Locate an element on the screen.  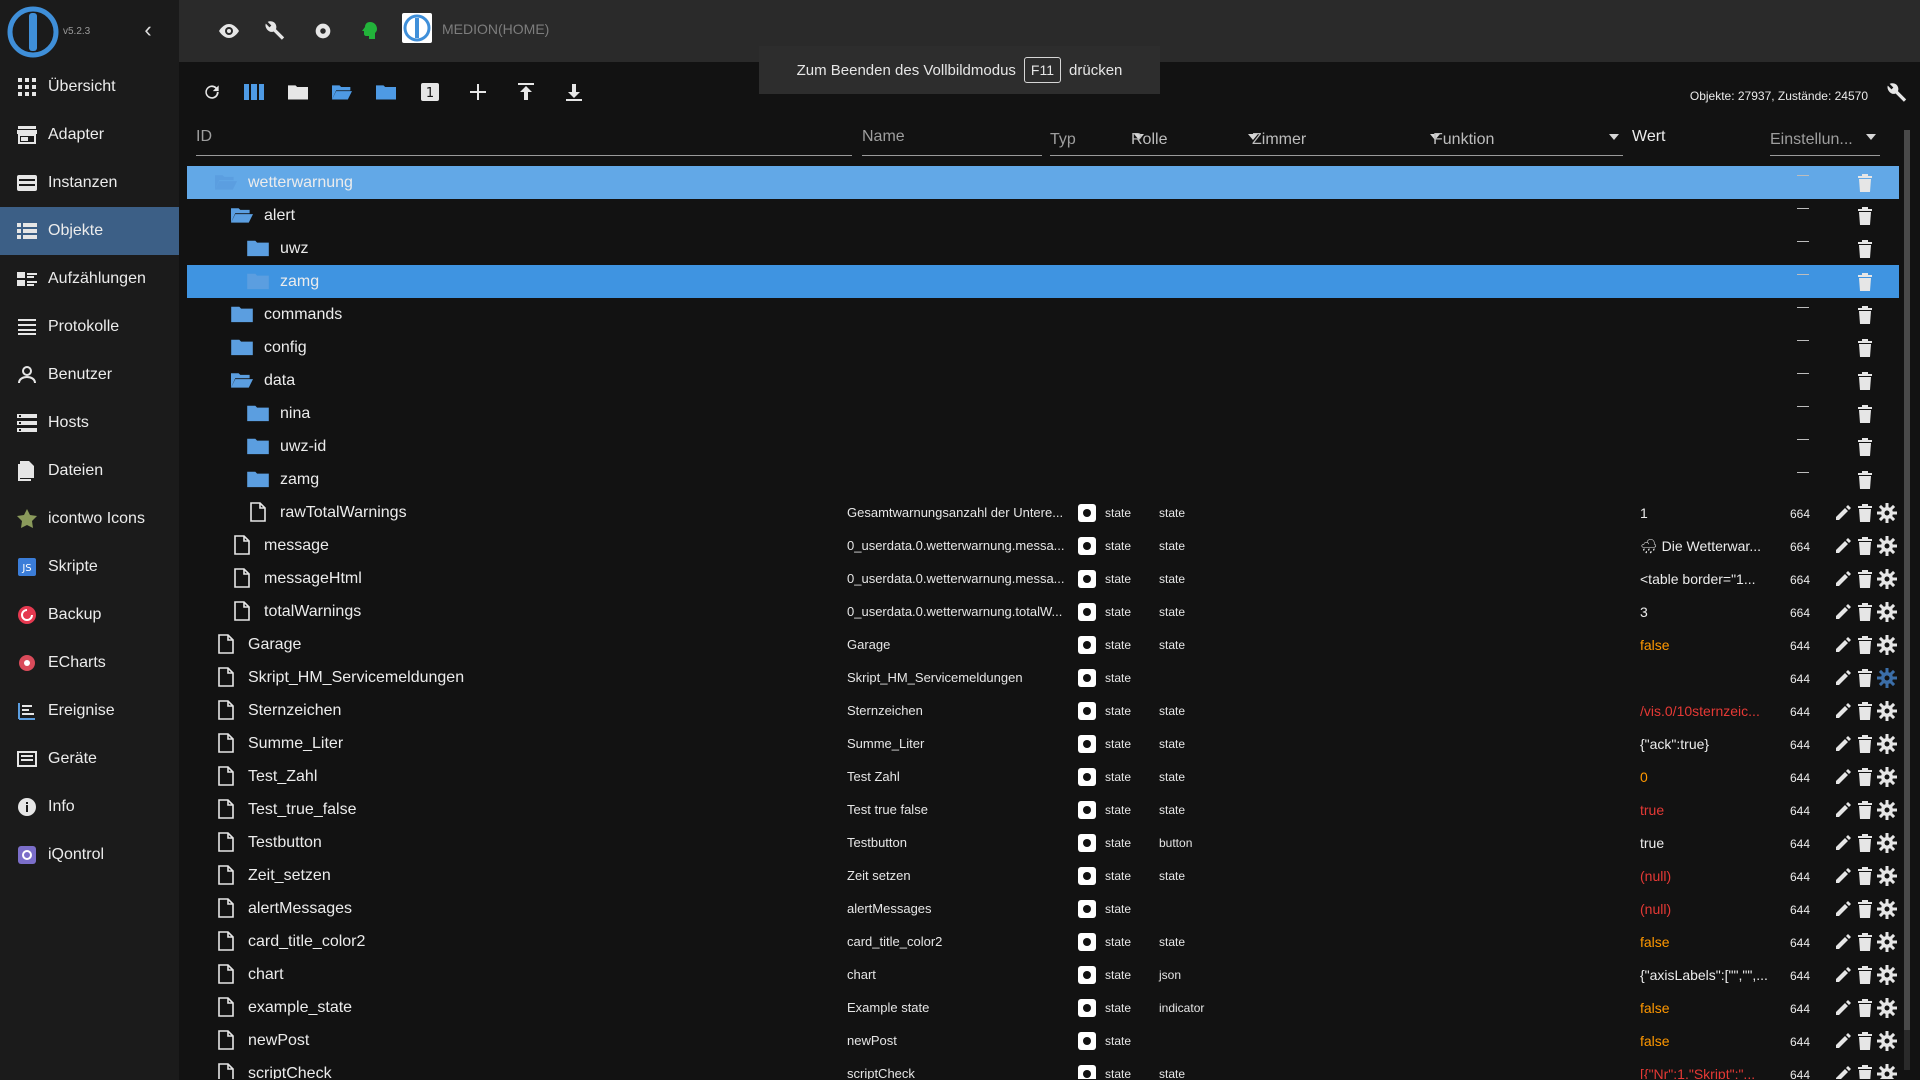
object-id: uwz is located at coordinates (294, 249).